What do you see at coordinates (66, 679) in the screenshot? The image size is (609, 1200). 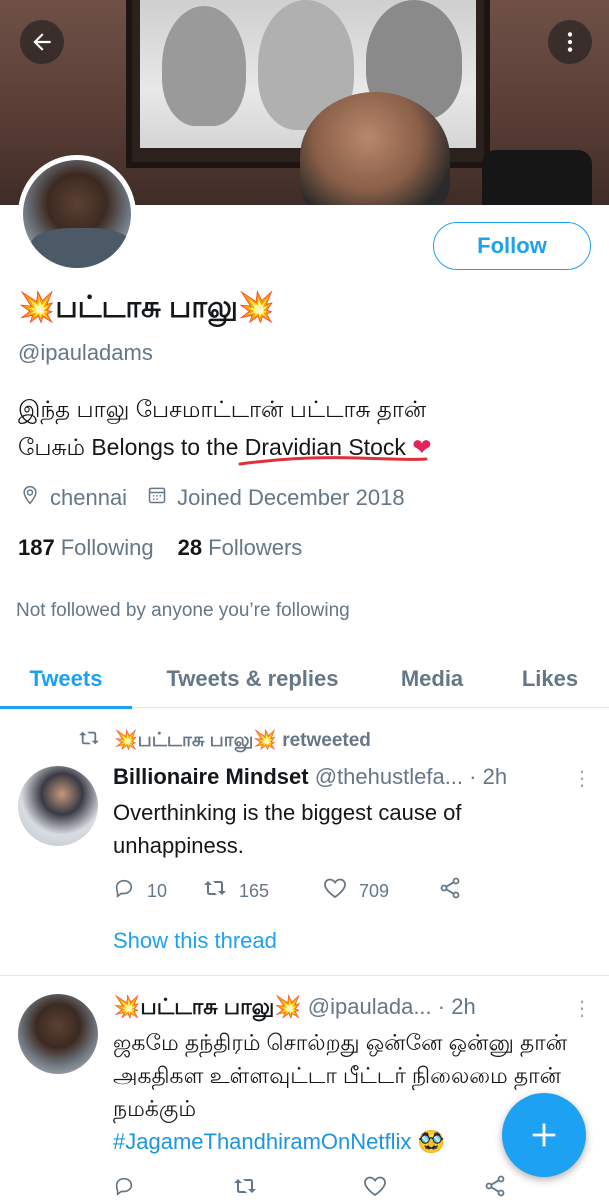 I see `tab-tweets: Tweets` at bounding box center [66, 679].